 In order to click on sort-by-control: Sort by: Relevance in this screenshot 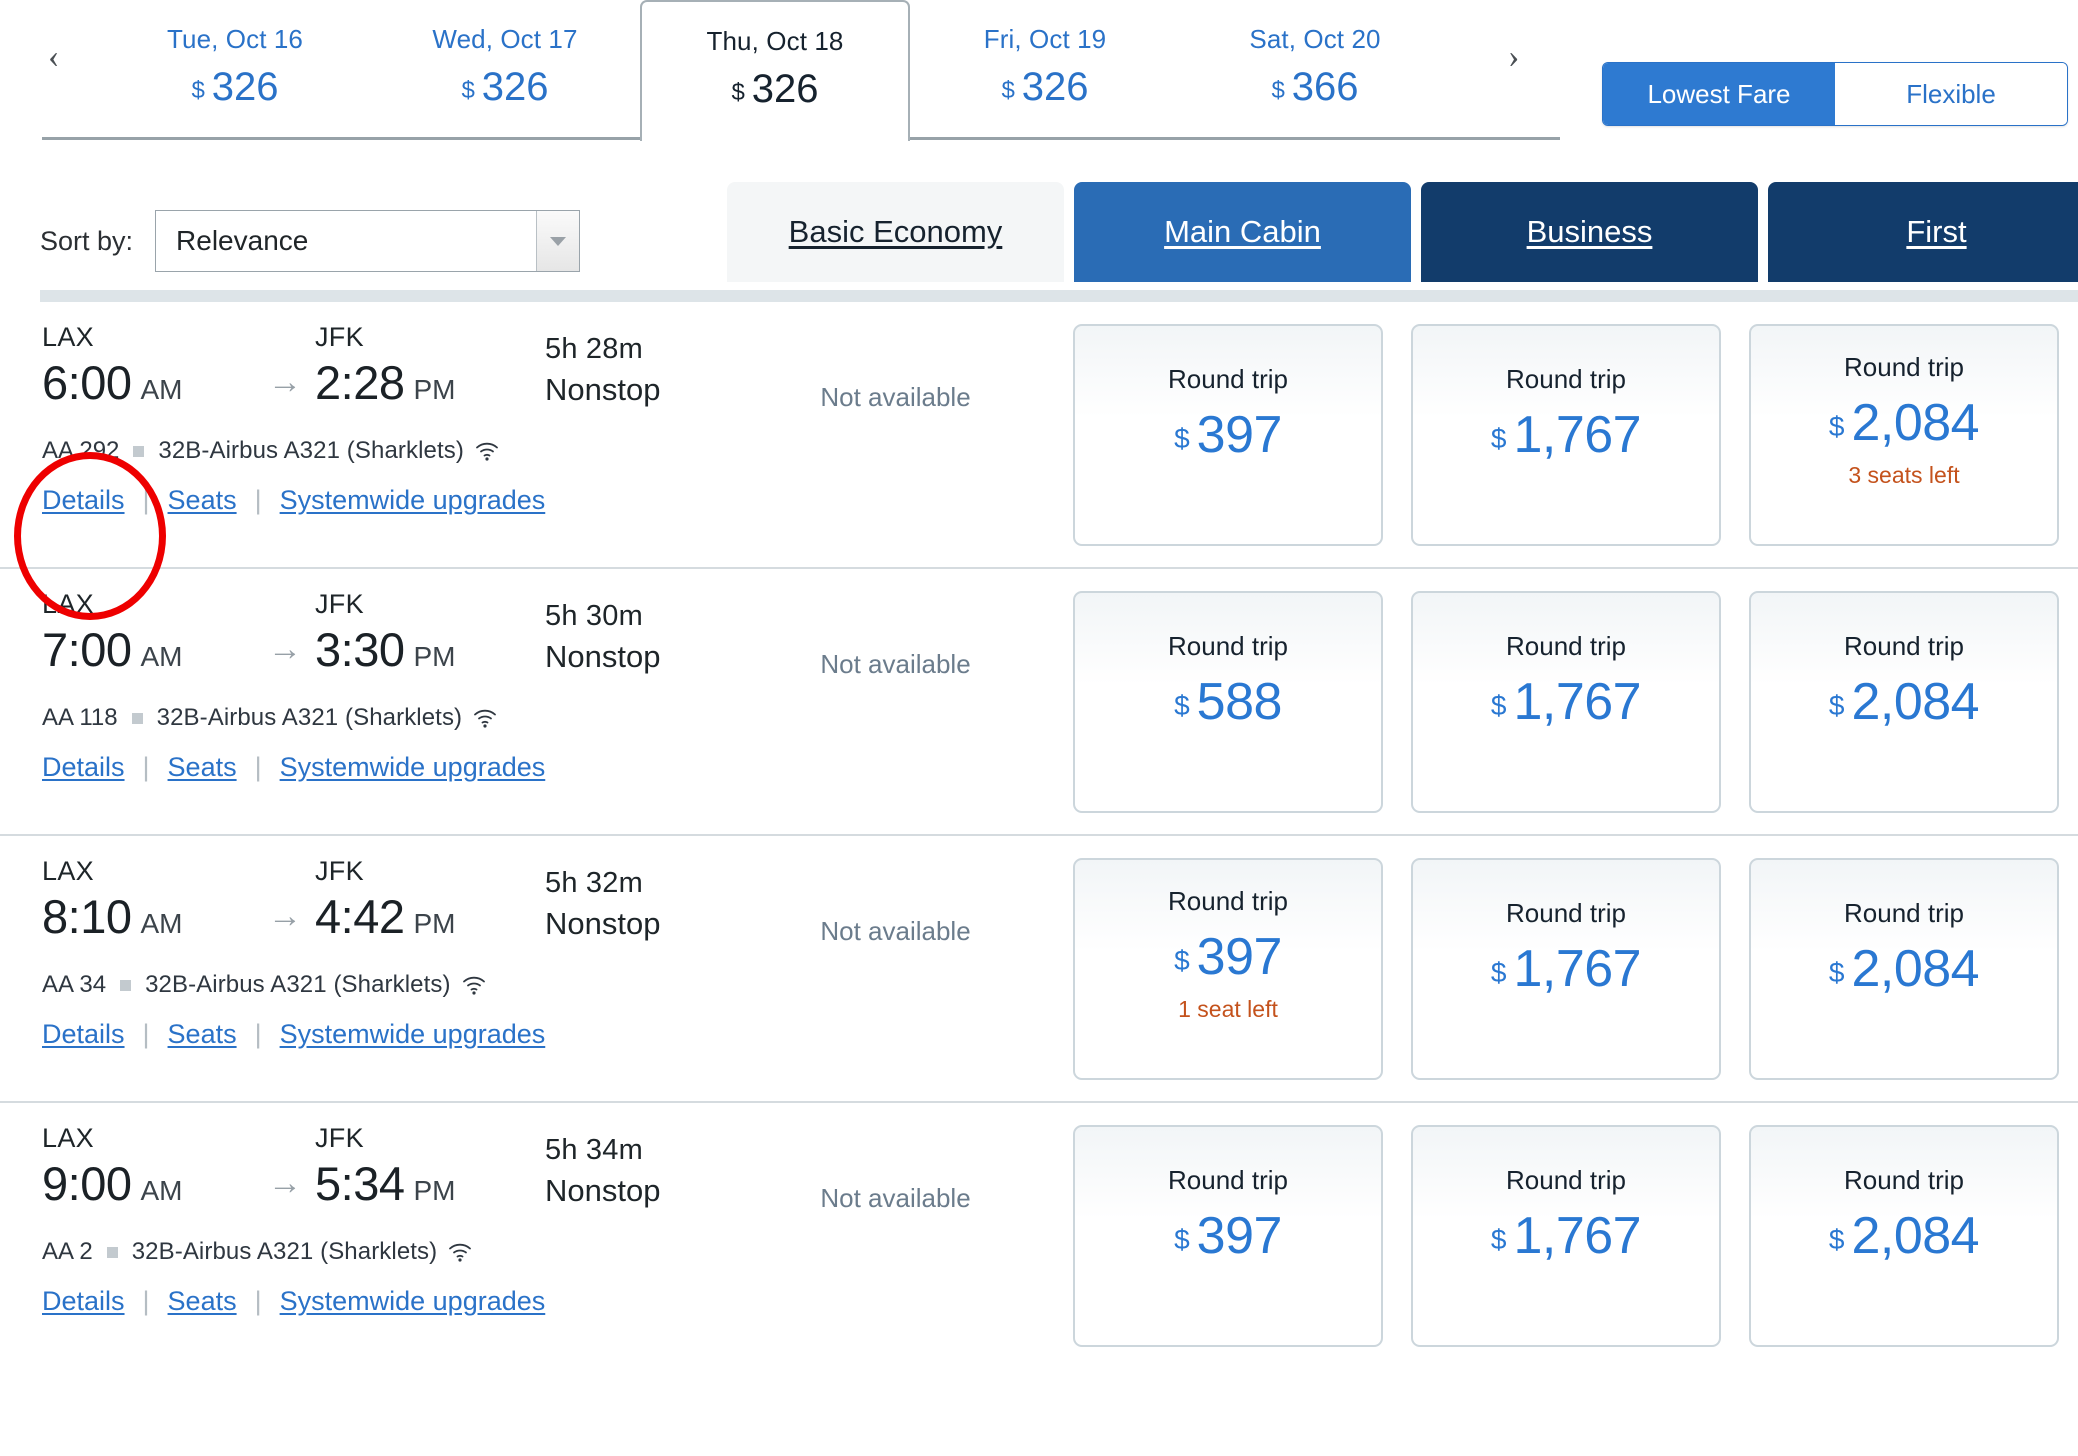, I will do `click(310, 241)`.